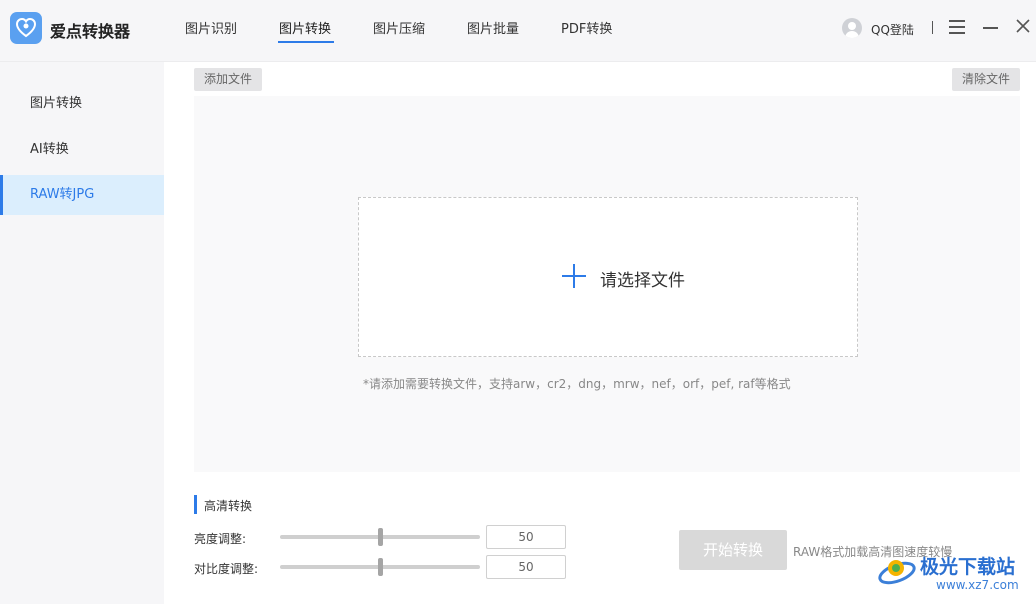  Describe the element at coordinates (26, 28) in the screenshot. I see `app-logo-icon` at that location.